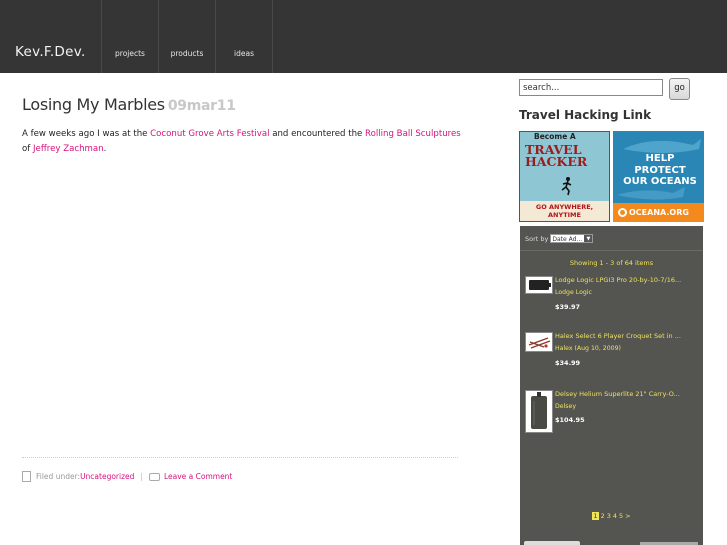  What do you see at coordinates (595, 516) in the screenshot?
I see `page-current: 1` at bounding box center [595, 516].